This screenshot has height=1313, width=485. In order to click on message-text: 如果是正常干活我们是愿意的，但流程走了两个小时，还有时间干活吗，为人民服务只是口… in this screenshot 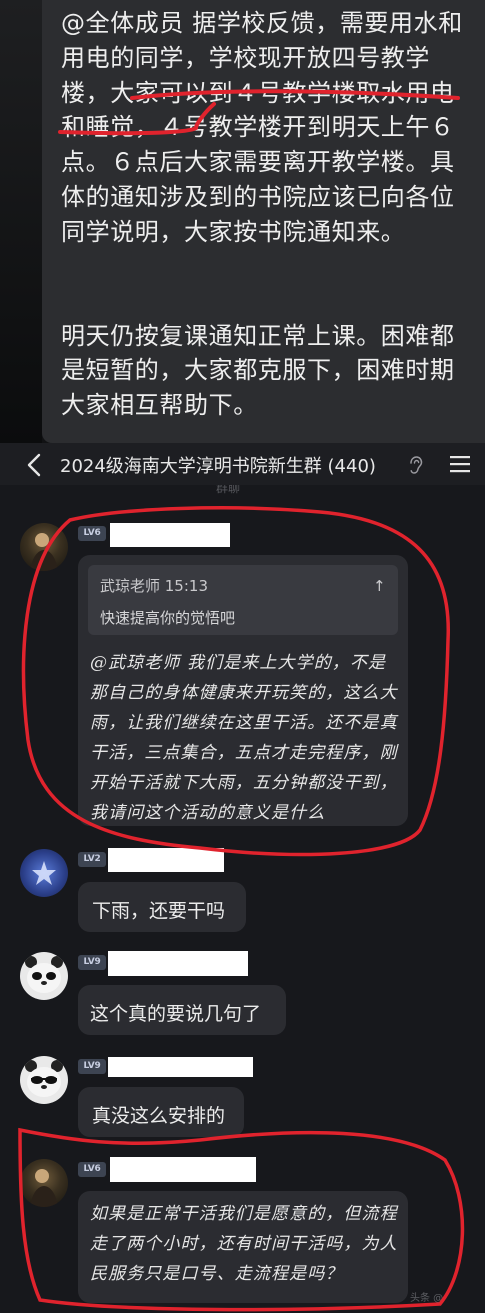, I will do `click(244, 1244)`.